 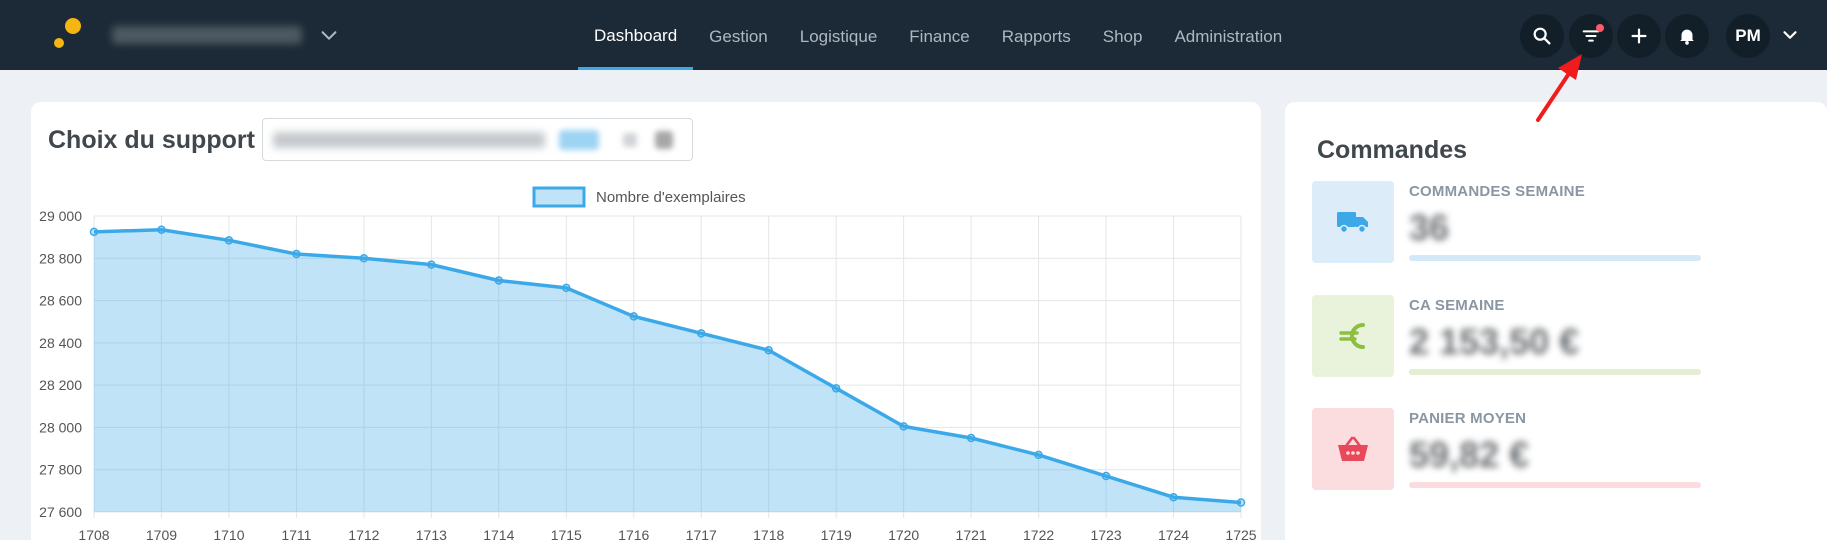 What do you see at coordinates (1542, 222) in the screenshot?
I see `stat-weekly-orders: COMMANDES SEMAINE 36` at bounding box center [1542, 222].